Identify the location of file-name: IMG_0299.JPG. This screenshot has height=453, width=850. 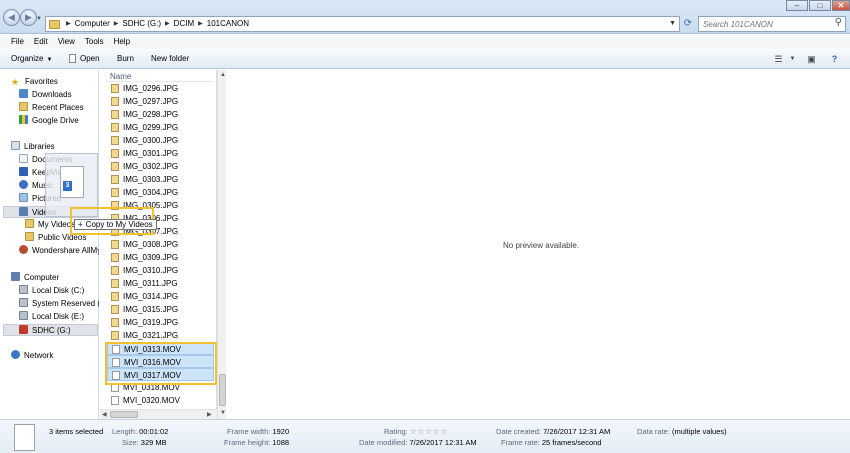
(151, 127).